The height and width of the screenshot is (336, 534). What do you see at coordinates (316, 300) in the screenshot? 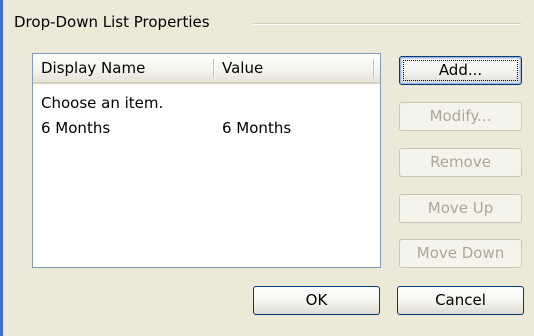
I see `ok-button: OK` at bounding box center [316, 300].